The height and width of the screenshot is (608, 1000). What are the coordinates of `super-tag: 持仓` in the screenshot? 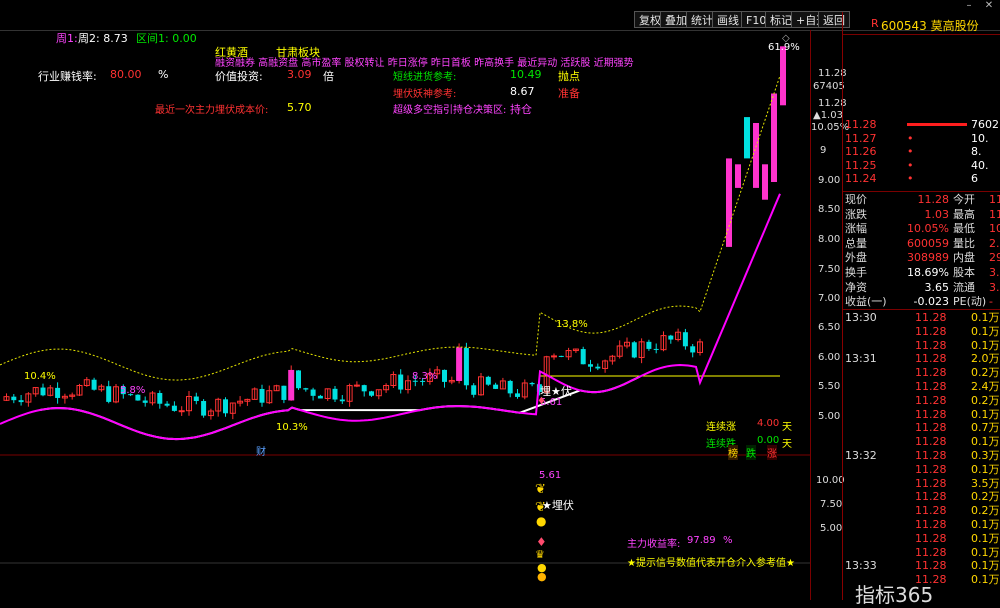 It's located at (521, 109).